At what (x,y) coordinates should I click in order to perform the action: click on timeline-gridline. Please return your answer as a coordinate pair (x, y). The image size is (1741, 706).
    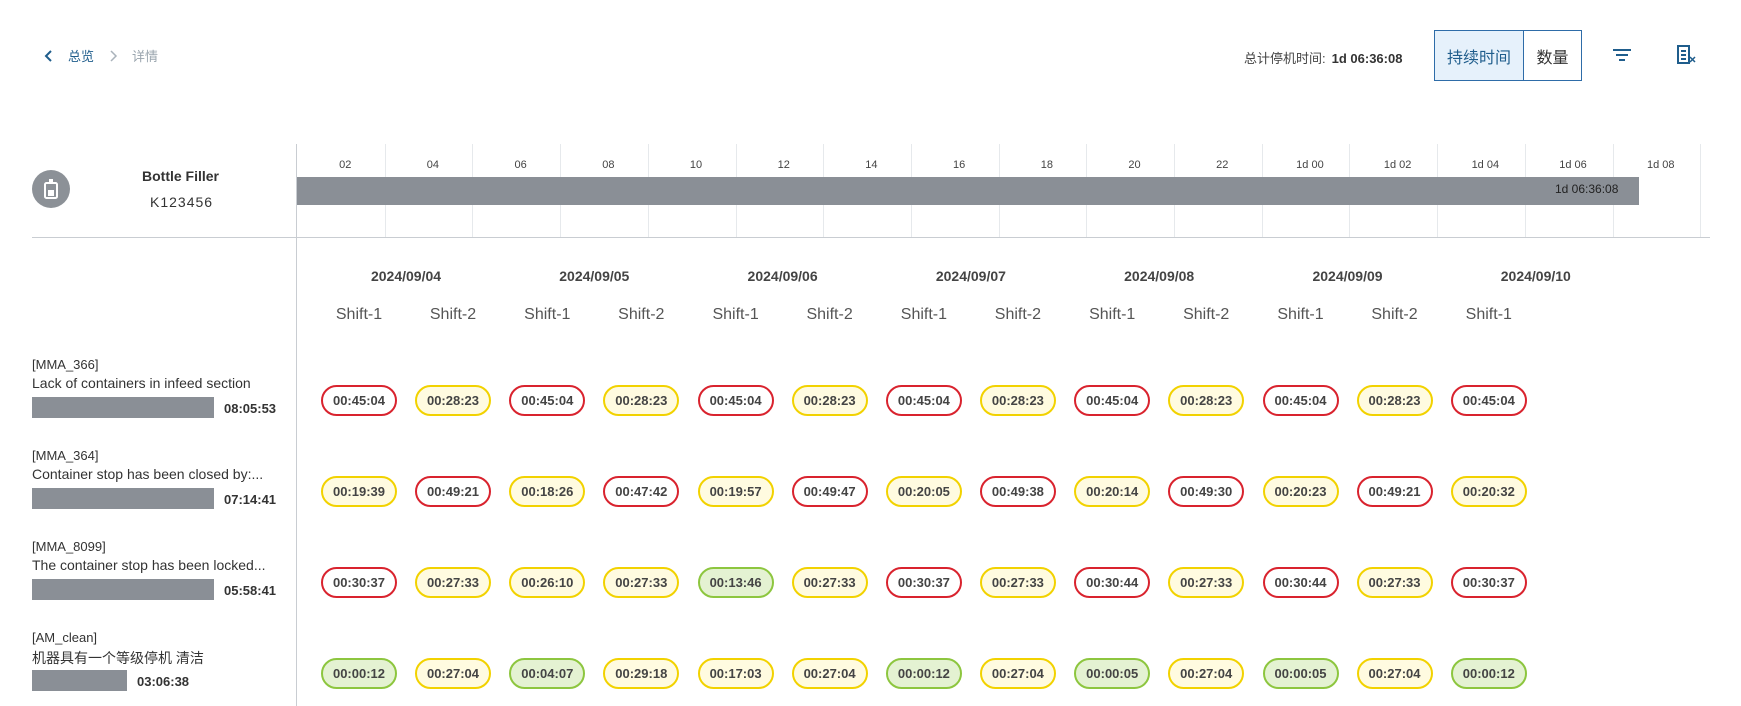
    Looking at the image, I should click on (1701, 190).